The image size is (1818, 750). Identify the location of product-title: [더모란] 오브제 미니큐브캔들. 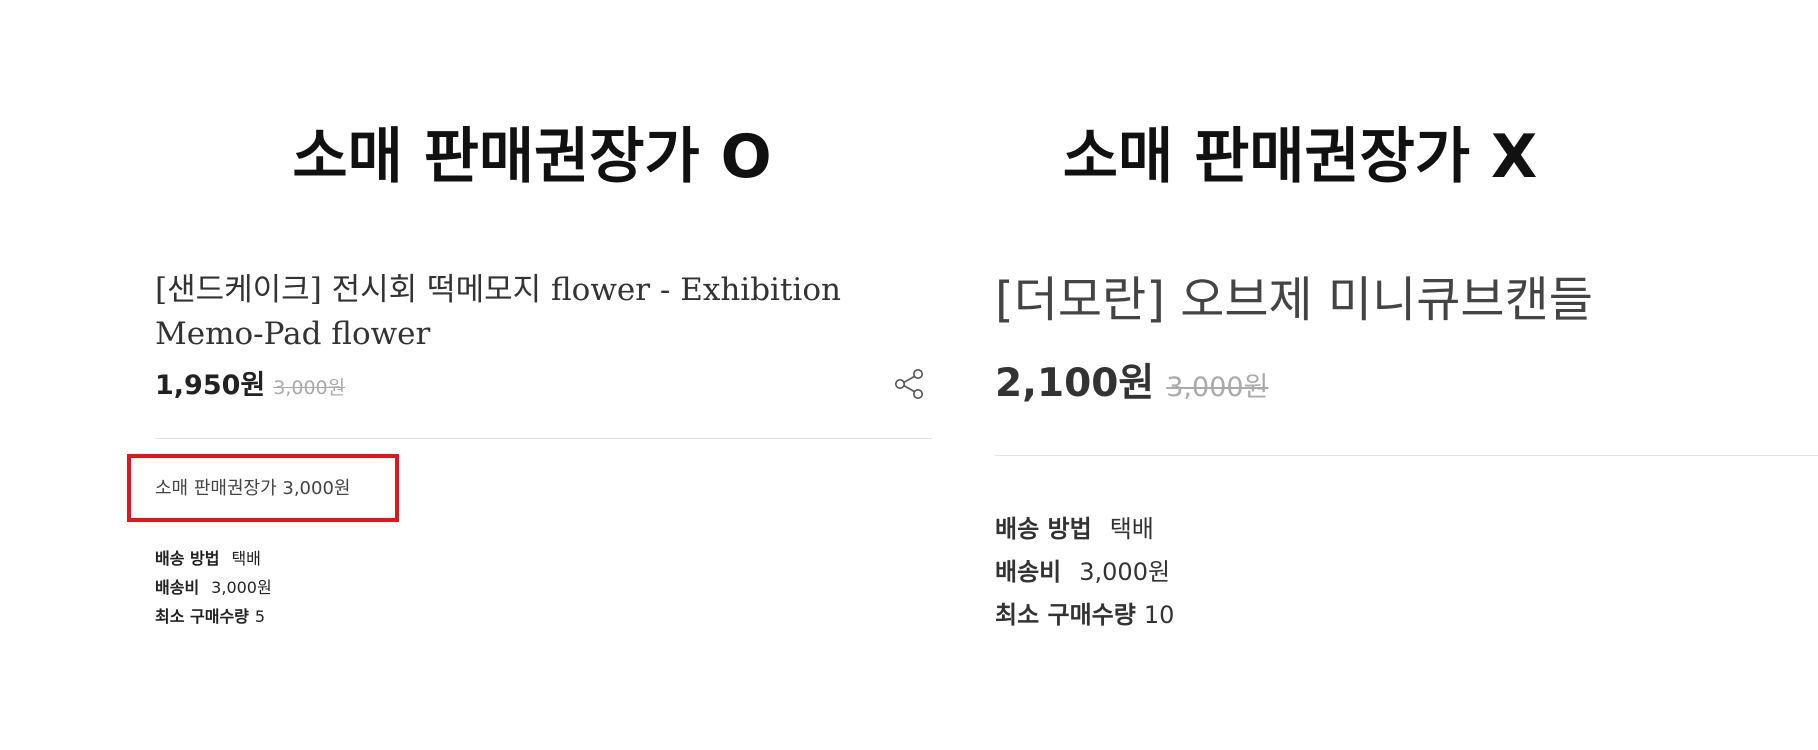
(1294, 300).